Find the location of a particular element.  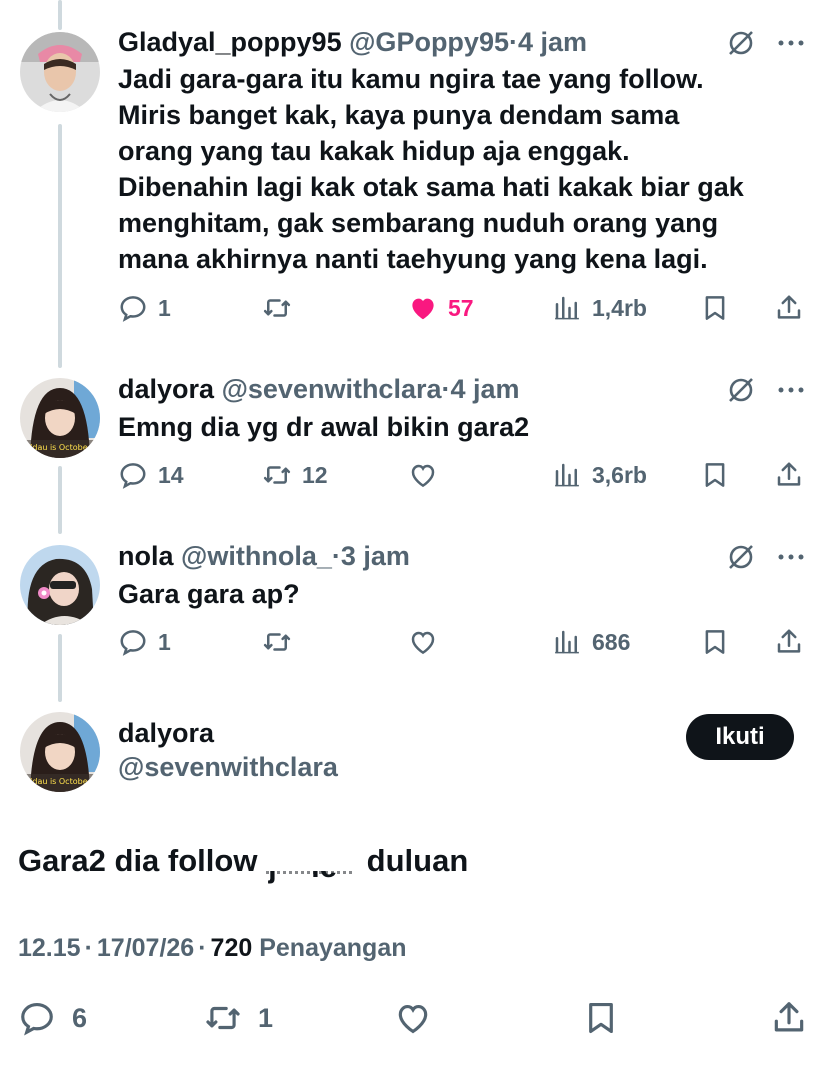

tweet-time: 12.15 is located at coordinates (49, 948).